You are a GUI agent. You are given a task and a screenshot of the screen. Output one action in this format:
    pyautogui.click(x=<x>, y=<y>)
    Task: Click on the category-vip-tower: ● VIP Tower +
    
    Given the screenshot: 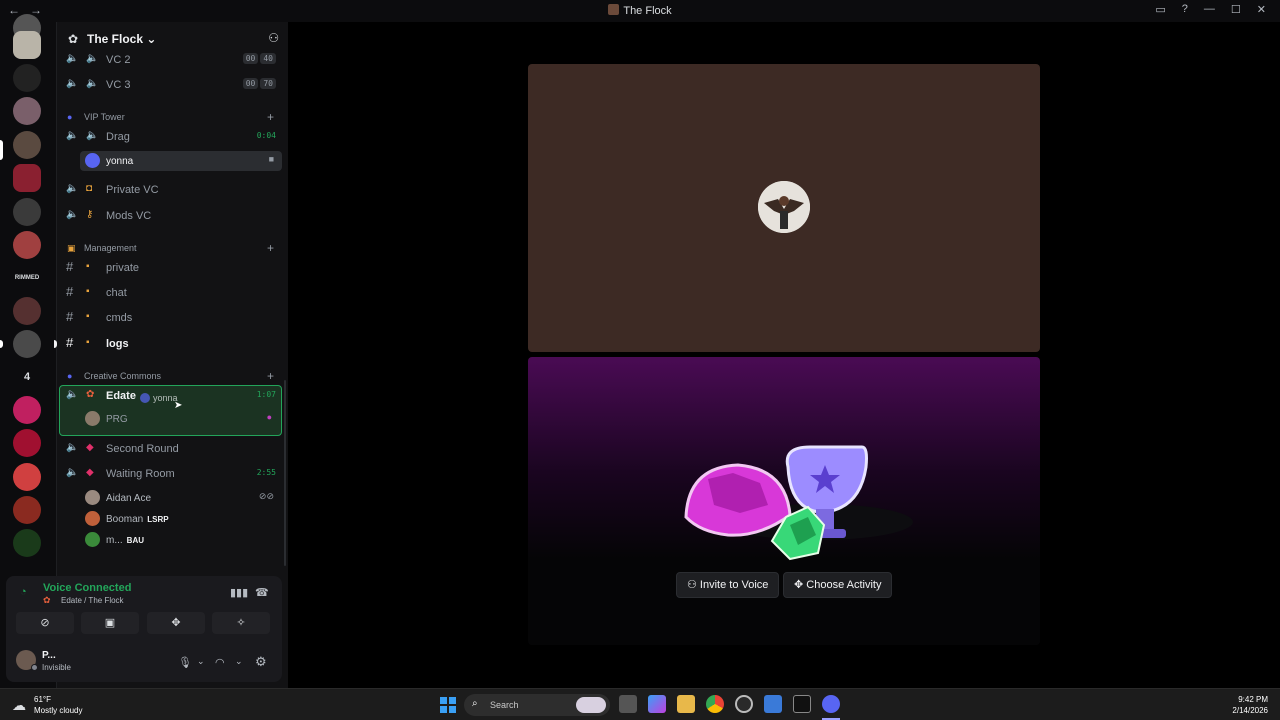 What is the action you would take?
    pyautogui.click(x=172, y=117)
    